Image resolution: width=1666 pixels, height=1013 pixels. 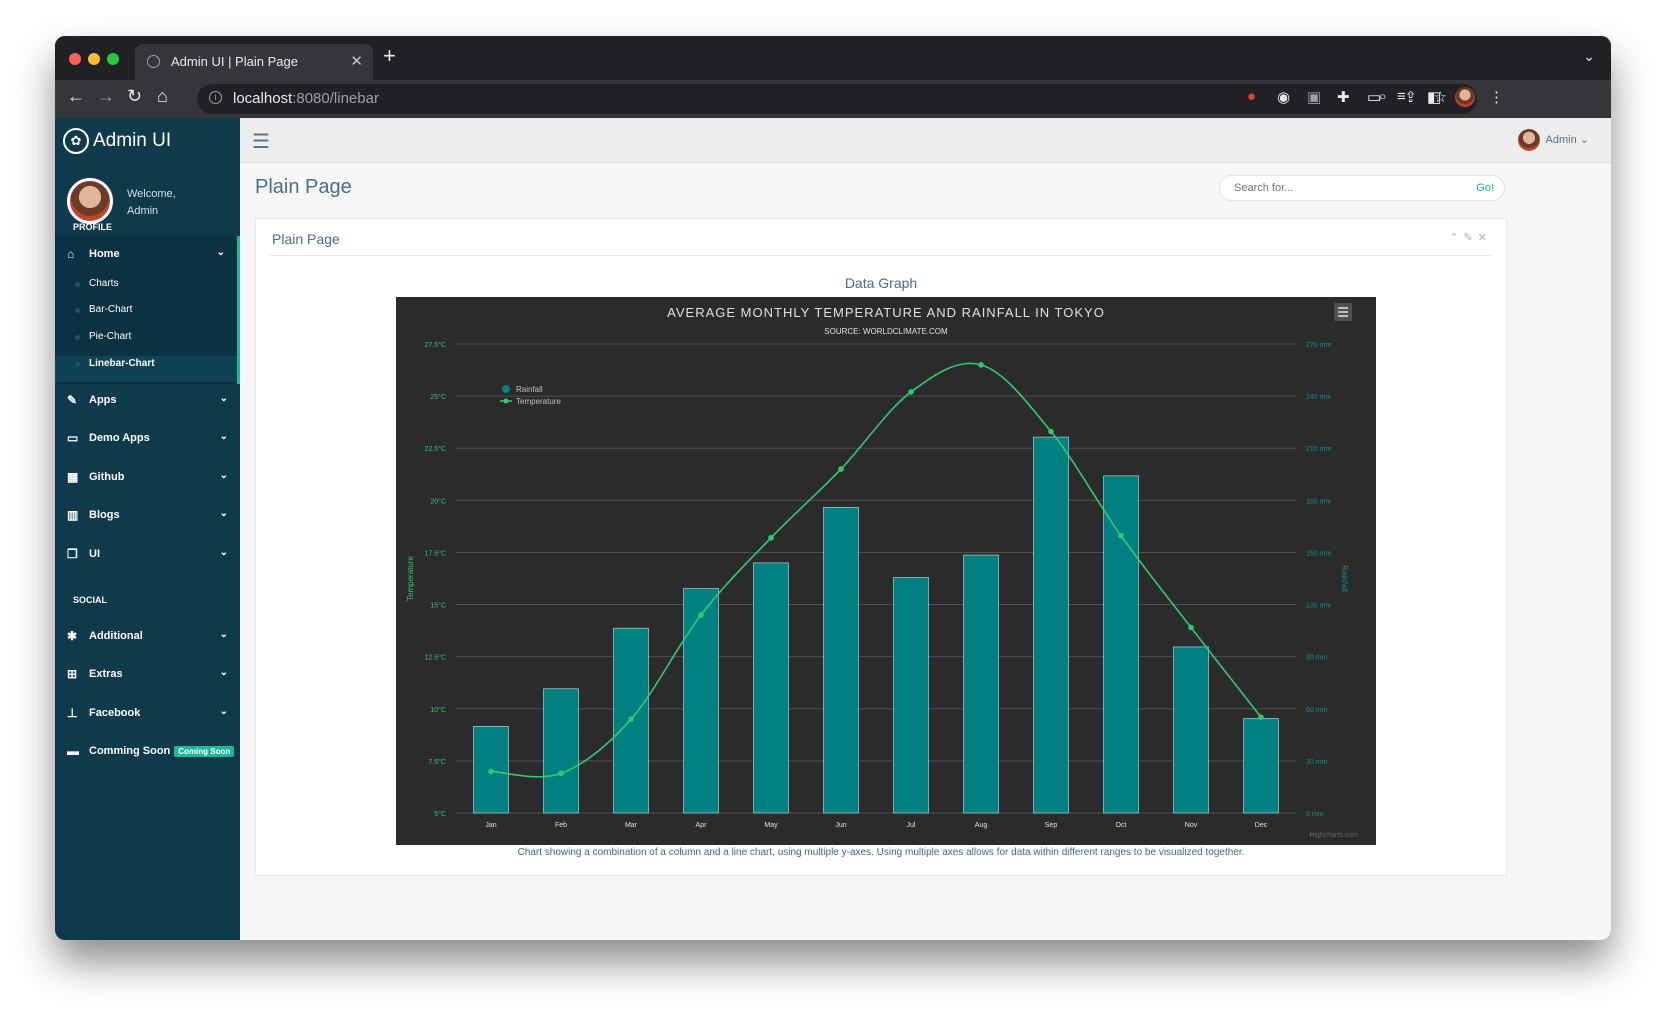 What do you see at coordinates (115, 713) in the screenshot?
I see `sidebar-item-label: Facebook` at bounding box center [115, 713].